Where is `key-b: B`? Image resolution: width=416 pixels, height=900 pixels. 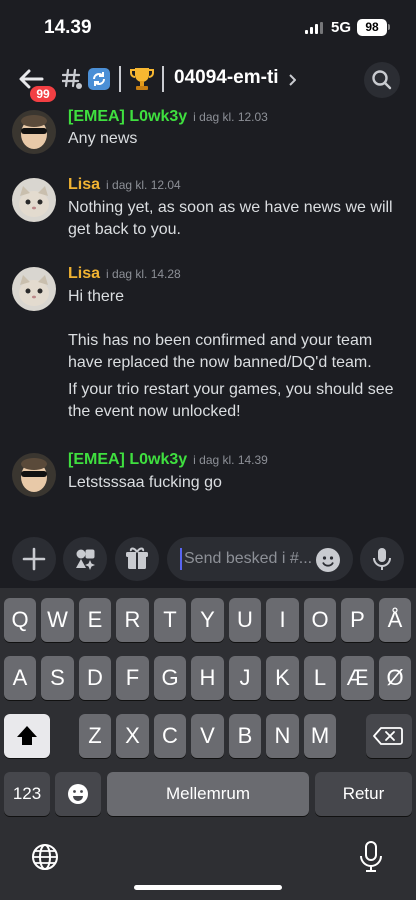 key-b: B is located at coordinates (245, 736).